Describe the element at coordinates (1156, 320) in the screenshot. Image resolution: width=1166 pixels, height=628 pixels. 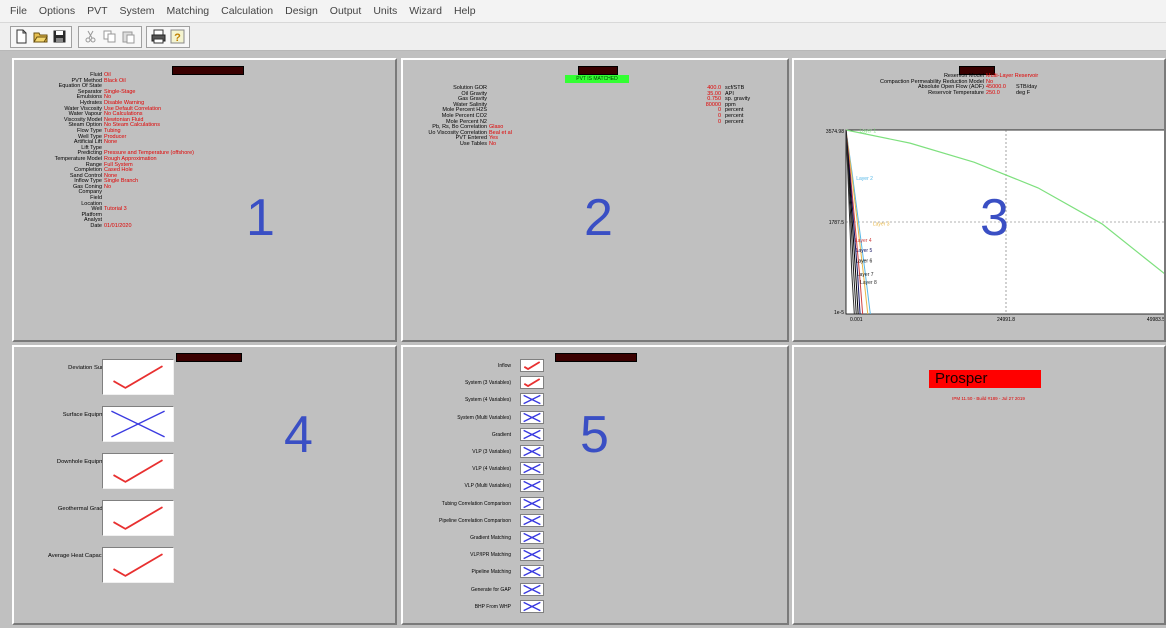
I see `x-tick-label: 49983.5` at that location.